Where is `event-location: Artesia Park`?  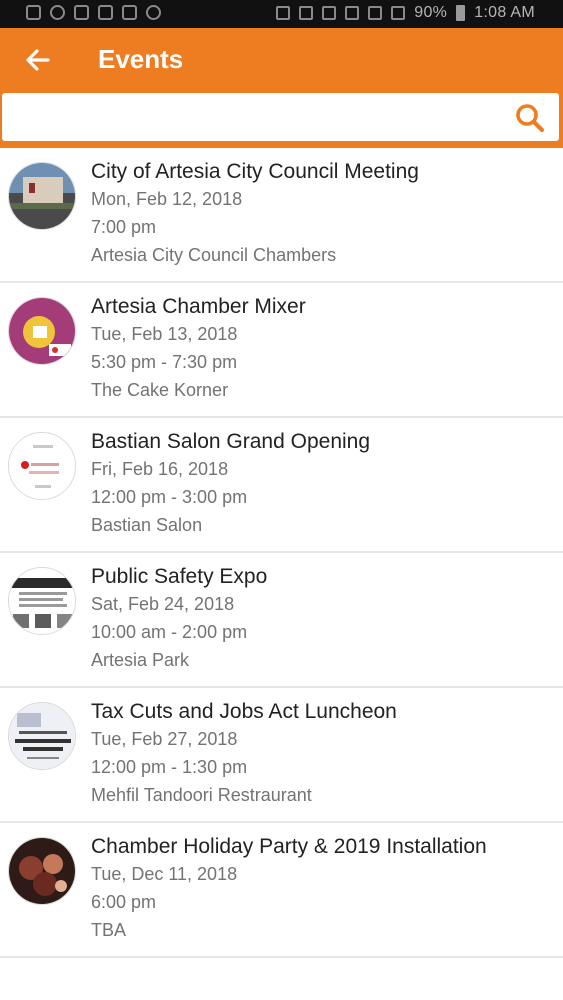 event-location: Artesia Park is located at coordinates (140, 660).